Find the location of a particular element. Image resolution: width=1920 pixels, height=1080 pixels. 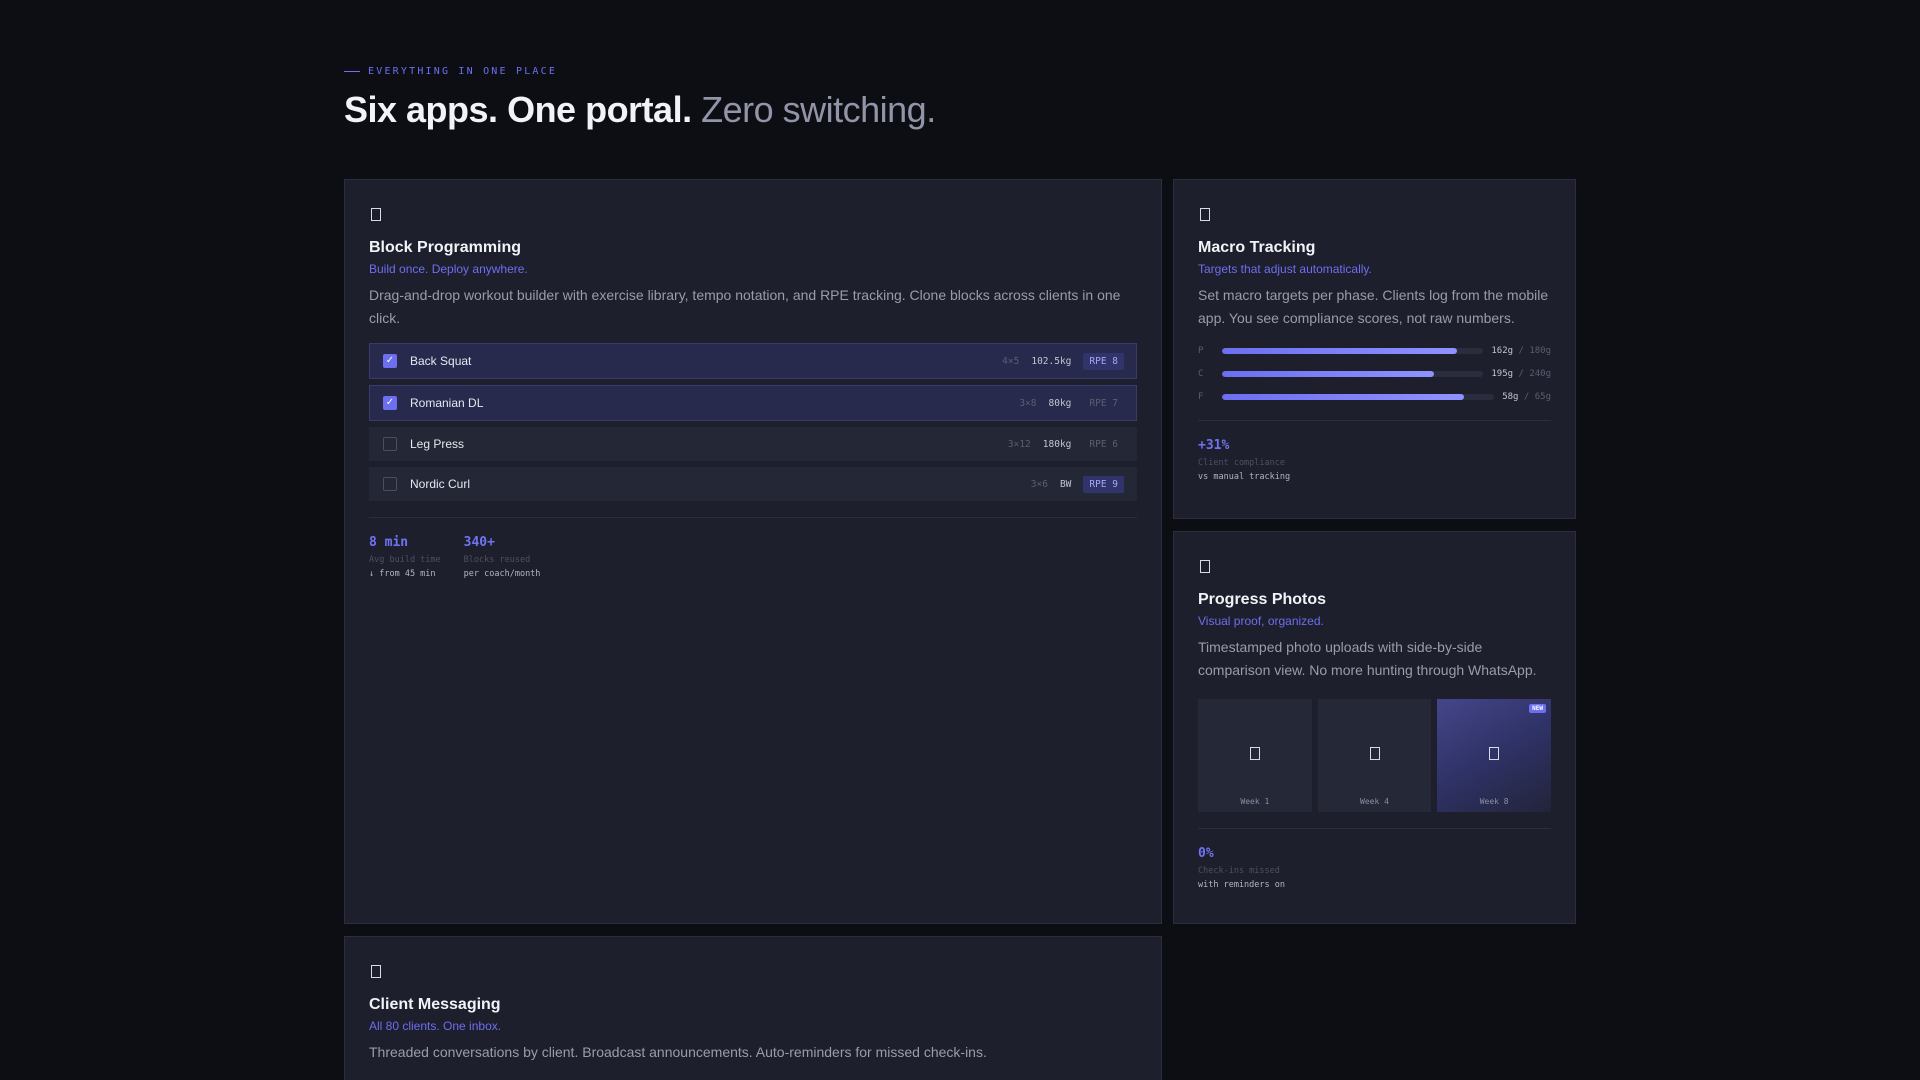

stat-sub: ↓ from 45 min is located at coordinates (402, 574).